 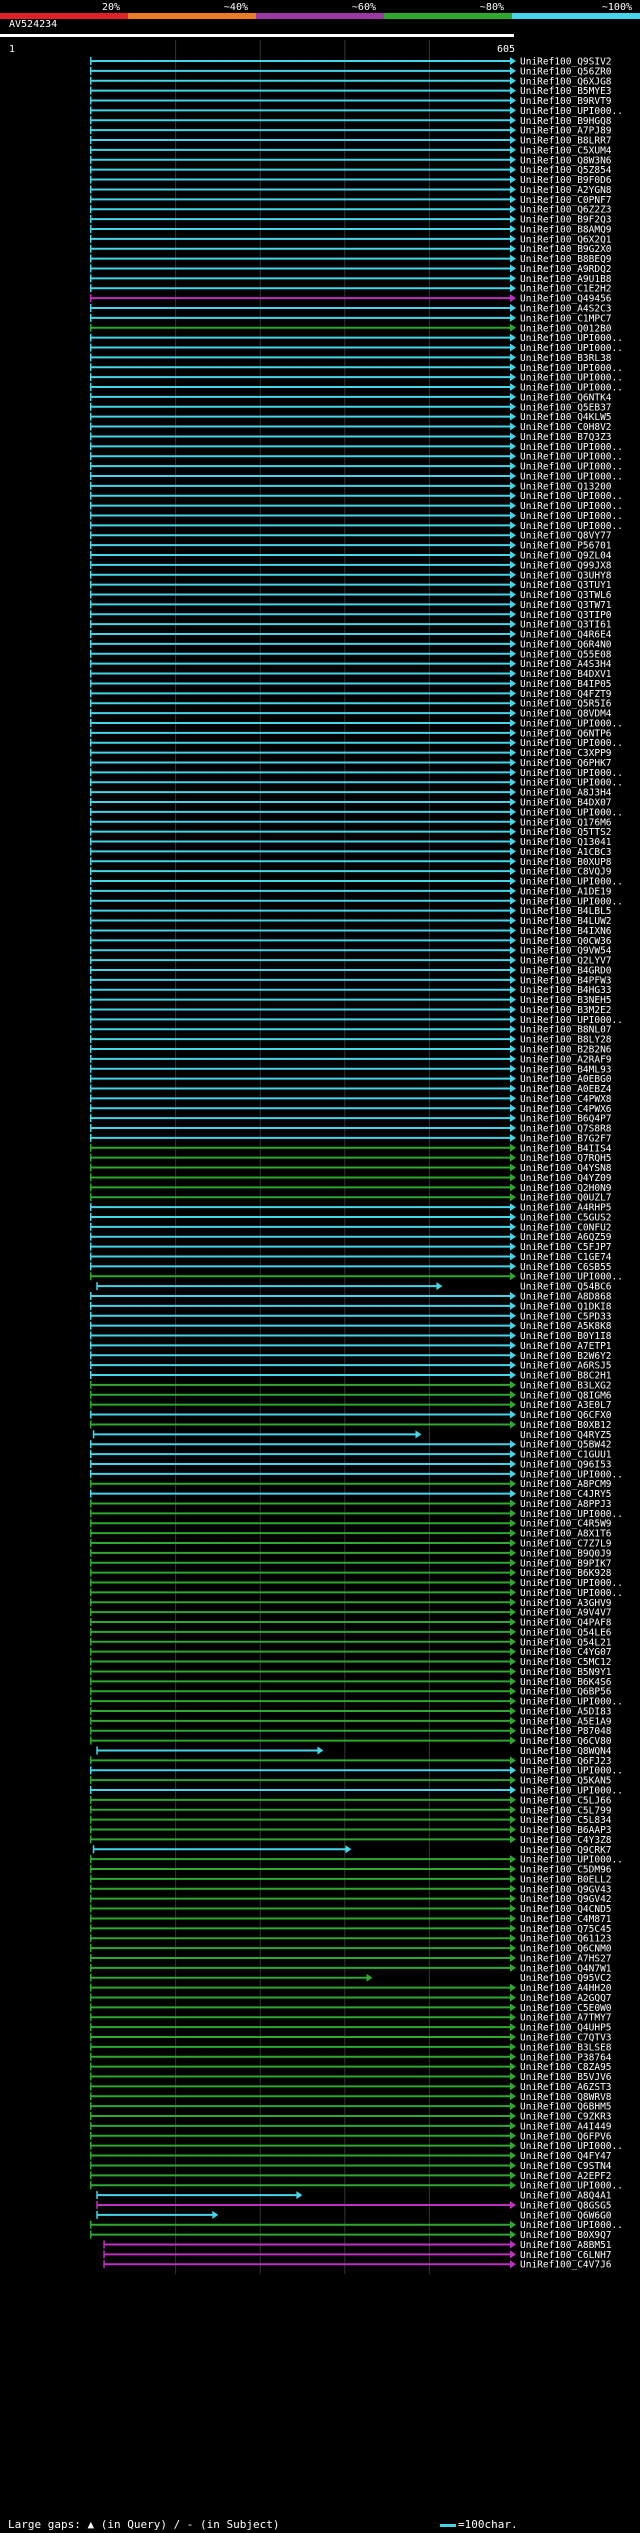 I want to click on scale-line-icon, so click(x=448, y=2525).